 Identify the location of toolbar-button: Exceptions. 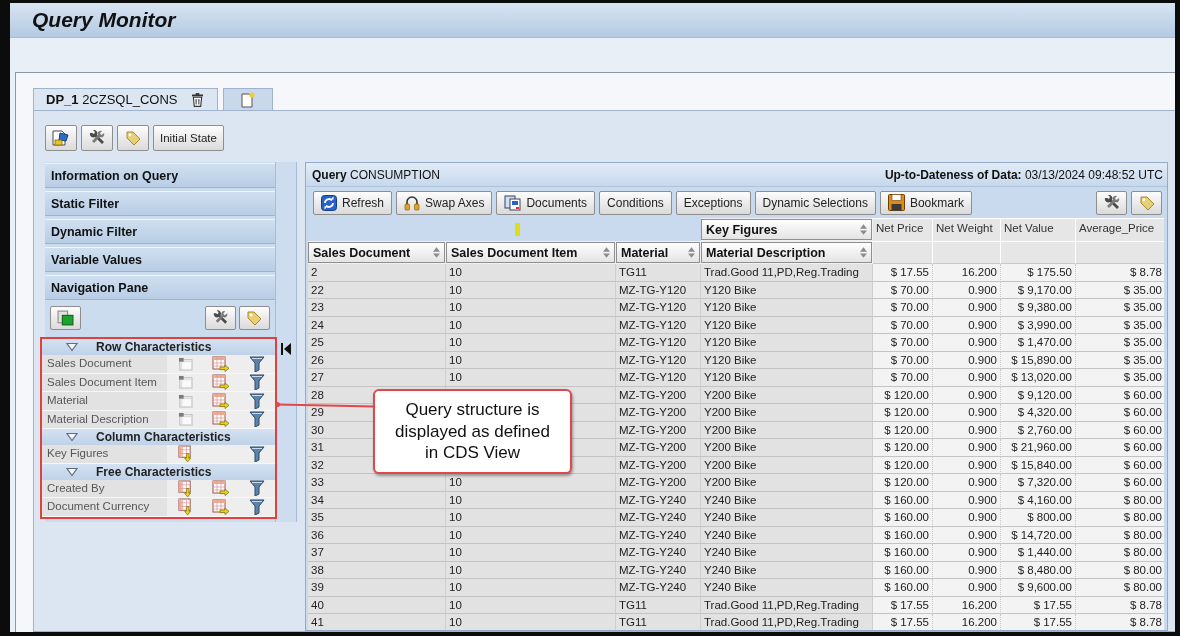
(713, 202).